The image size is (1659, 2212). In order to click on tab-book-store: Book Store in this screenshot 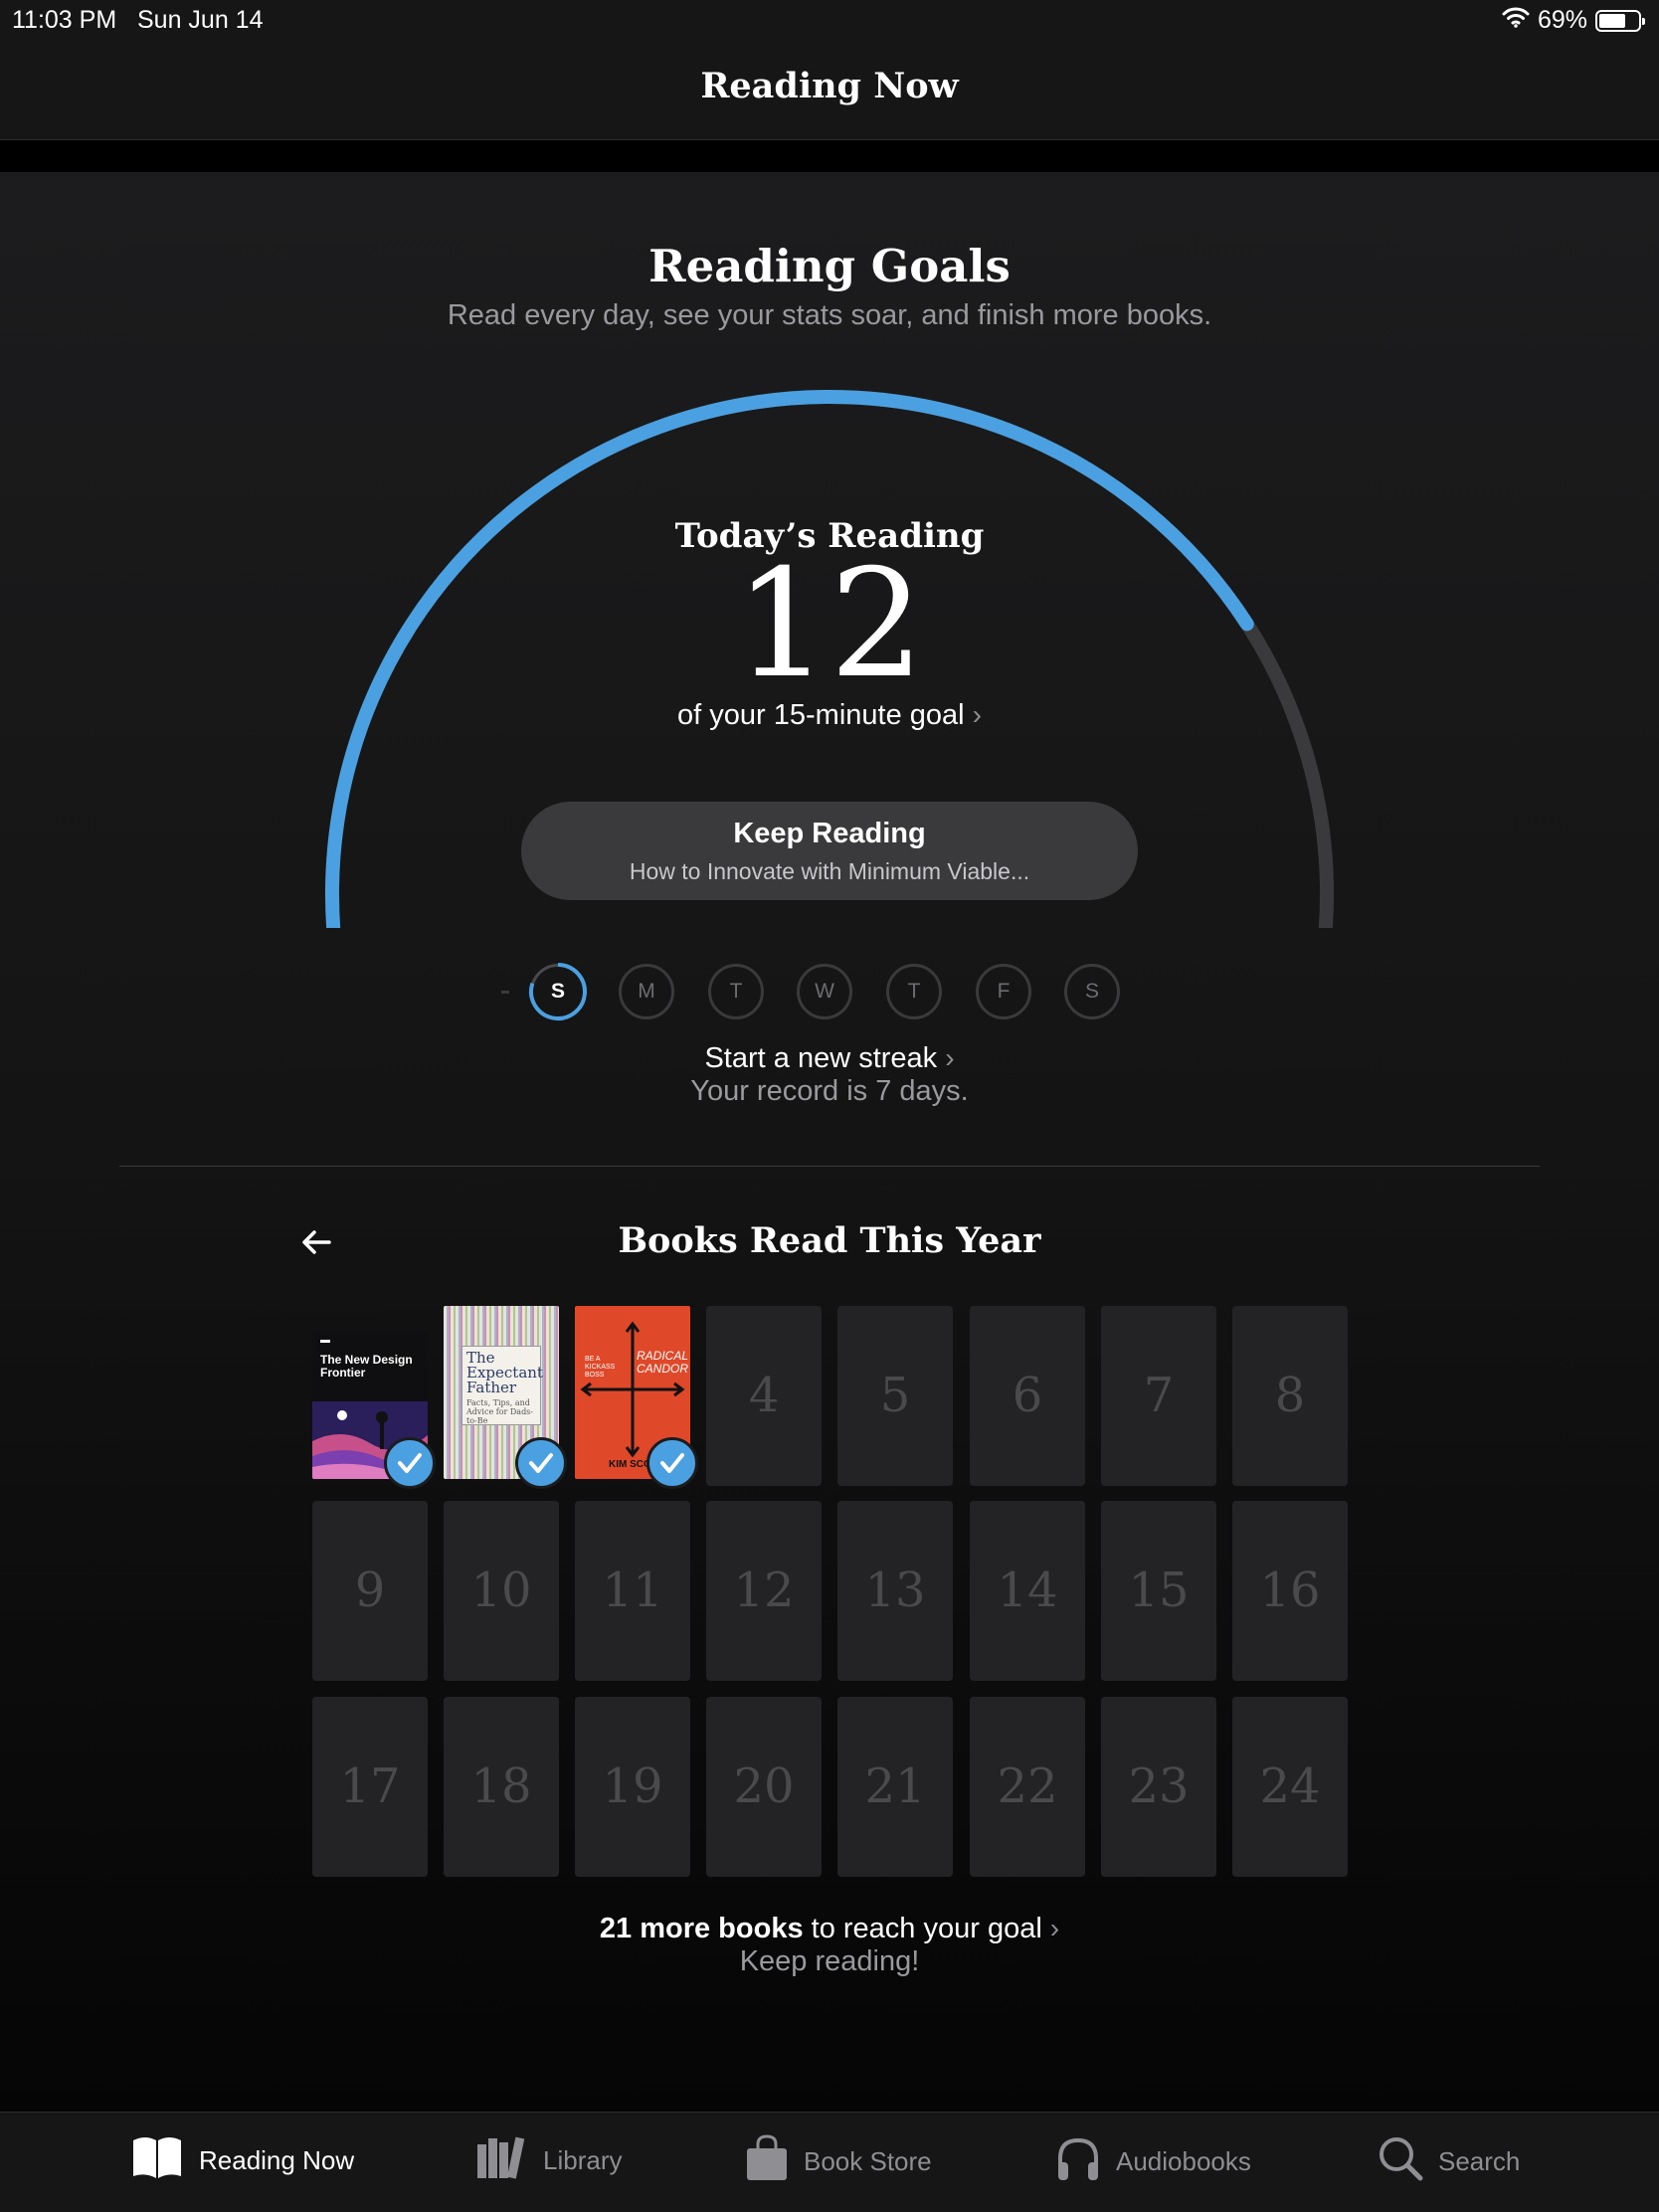, I will do `click(838, 2161)`.